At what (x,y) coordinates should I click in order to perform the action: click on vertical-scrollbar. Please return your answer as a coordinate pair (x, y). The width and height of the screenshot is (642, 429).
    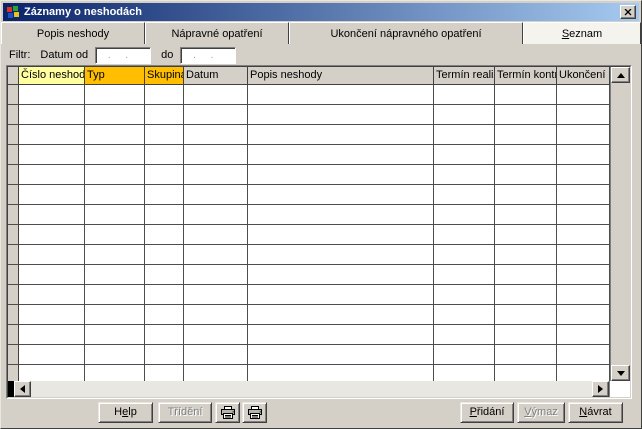
    Looking at the image, I should click on (620, 224).